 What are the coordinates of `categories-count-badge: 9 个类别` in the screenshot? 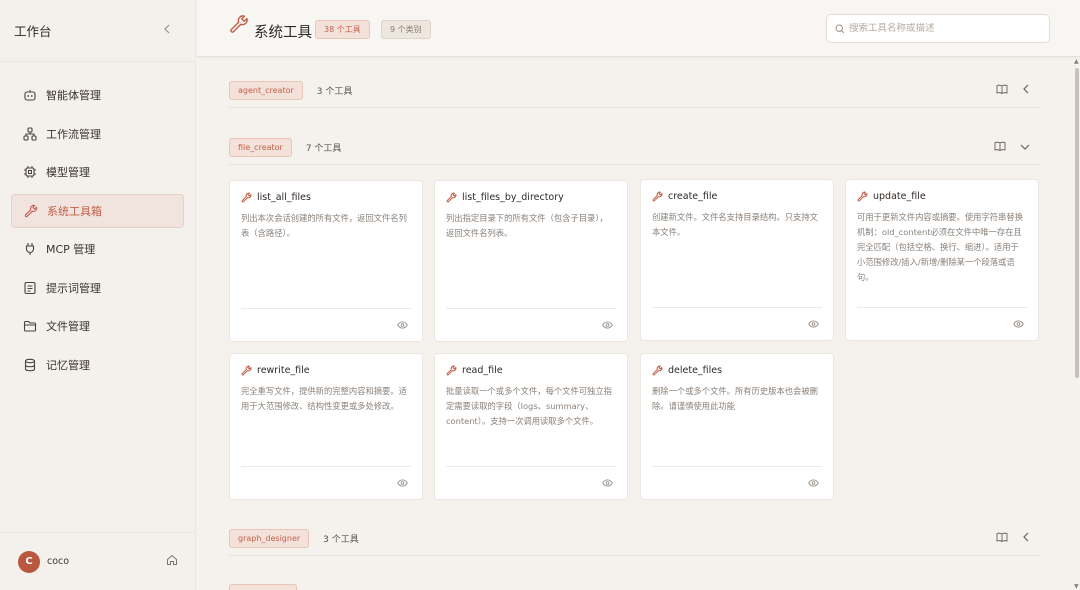 It's located at (406, 29).